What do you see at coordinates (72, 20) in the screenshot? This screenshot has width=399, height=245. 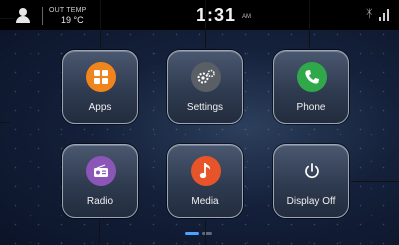 I see `outside-temp-value: 19 °C` at bounding box center [72, 20].